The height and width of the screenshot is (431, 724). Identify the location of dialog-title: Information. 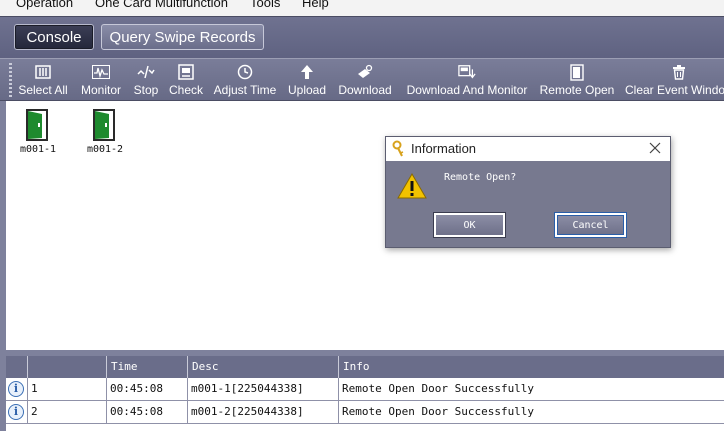
(444, 148).